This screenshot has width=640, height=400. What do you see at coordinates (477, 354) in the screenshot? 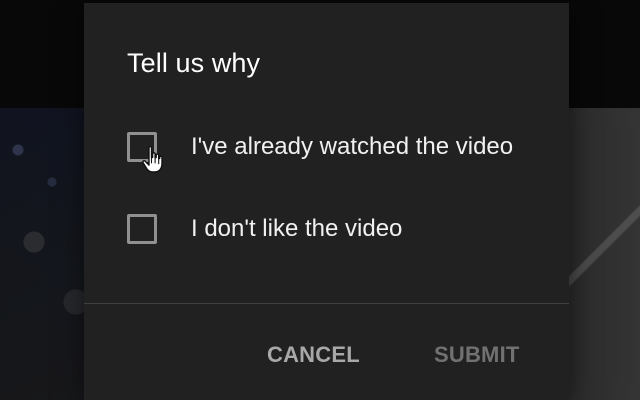
I see `submit-button: SUBMIT` at bounding box center [477, 354].